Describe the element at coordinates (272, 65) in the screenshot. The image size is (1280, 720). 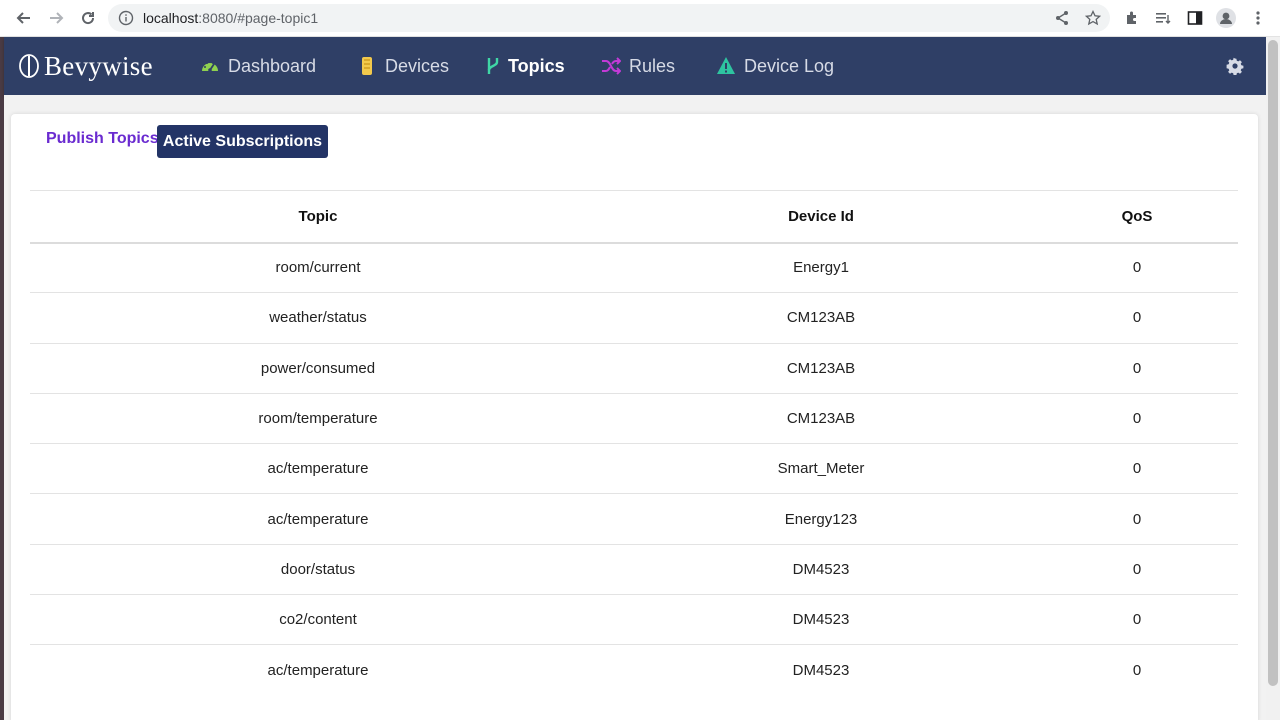
I see `nav-dashboard-label: Dashboard` at that location.